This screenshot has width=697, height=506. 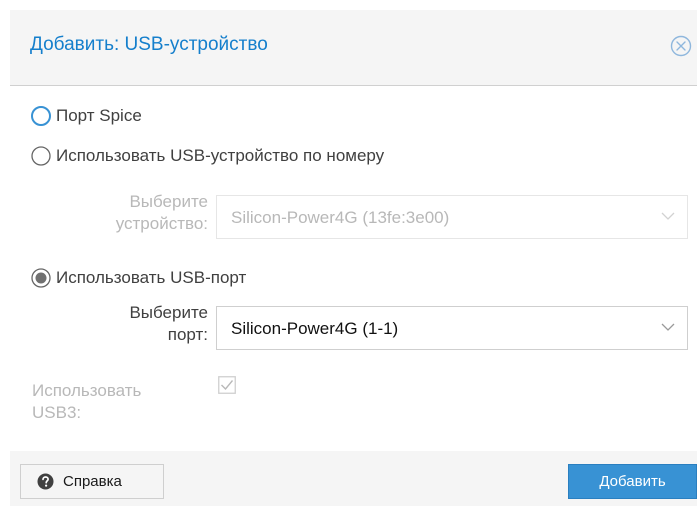 I want to click on dialog-footer: Справка Добавить, so click(x=353, y=478).